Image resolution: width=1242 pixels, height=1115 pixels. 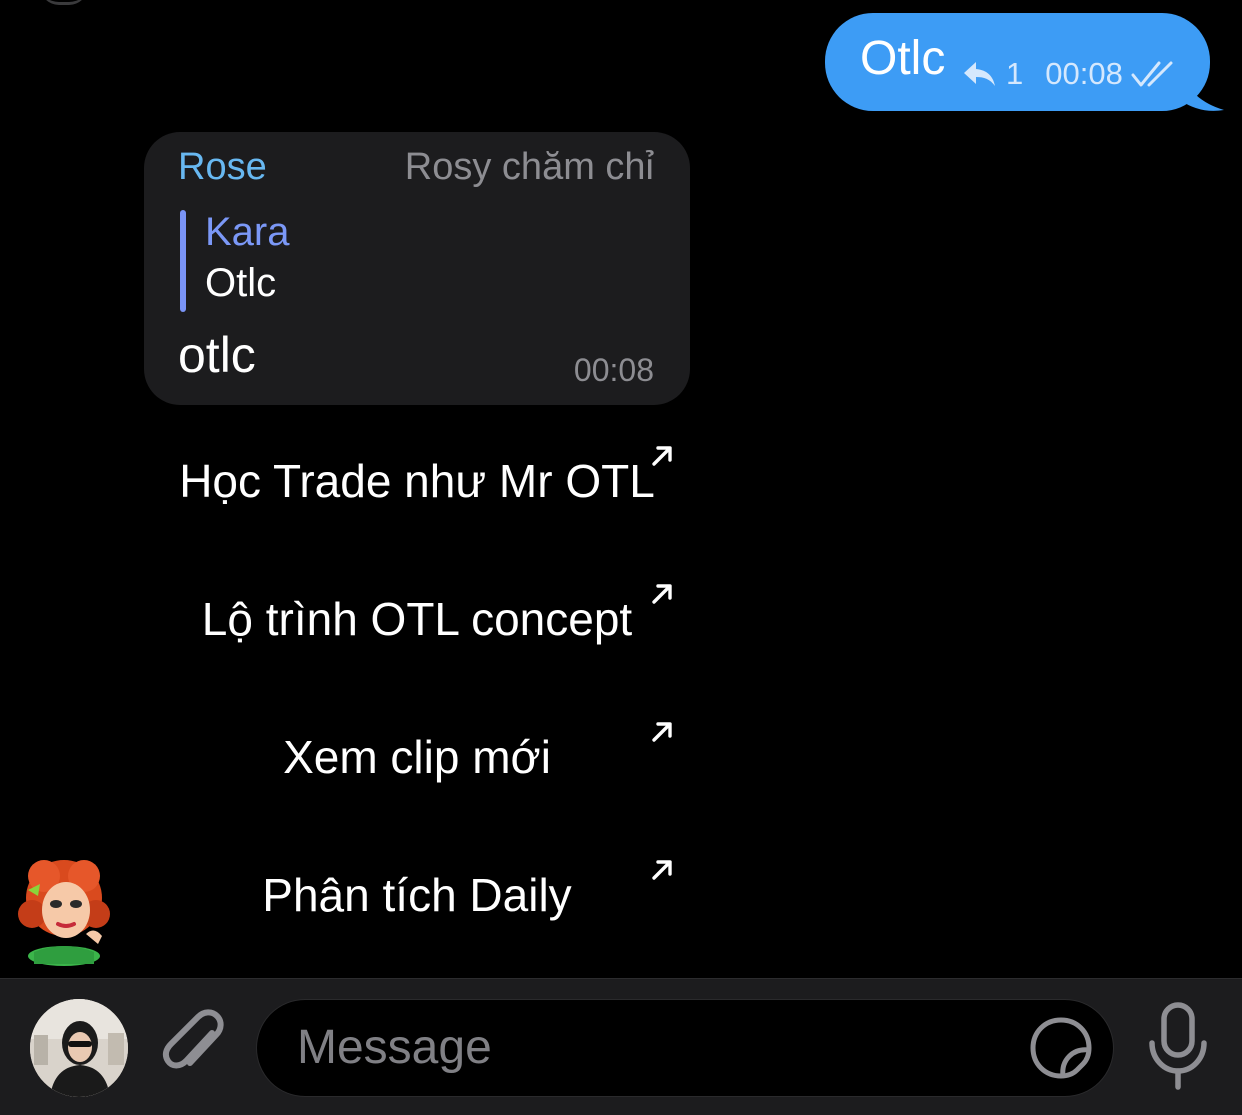 I want to click on reply-count: 1, so click(x=1015, y=73).